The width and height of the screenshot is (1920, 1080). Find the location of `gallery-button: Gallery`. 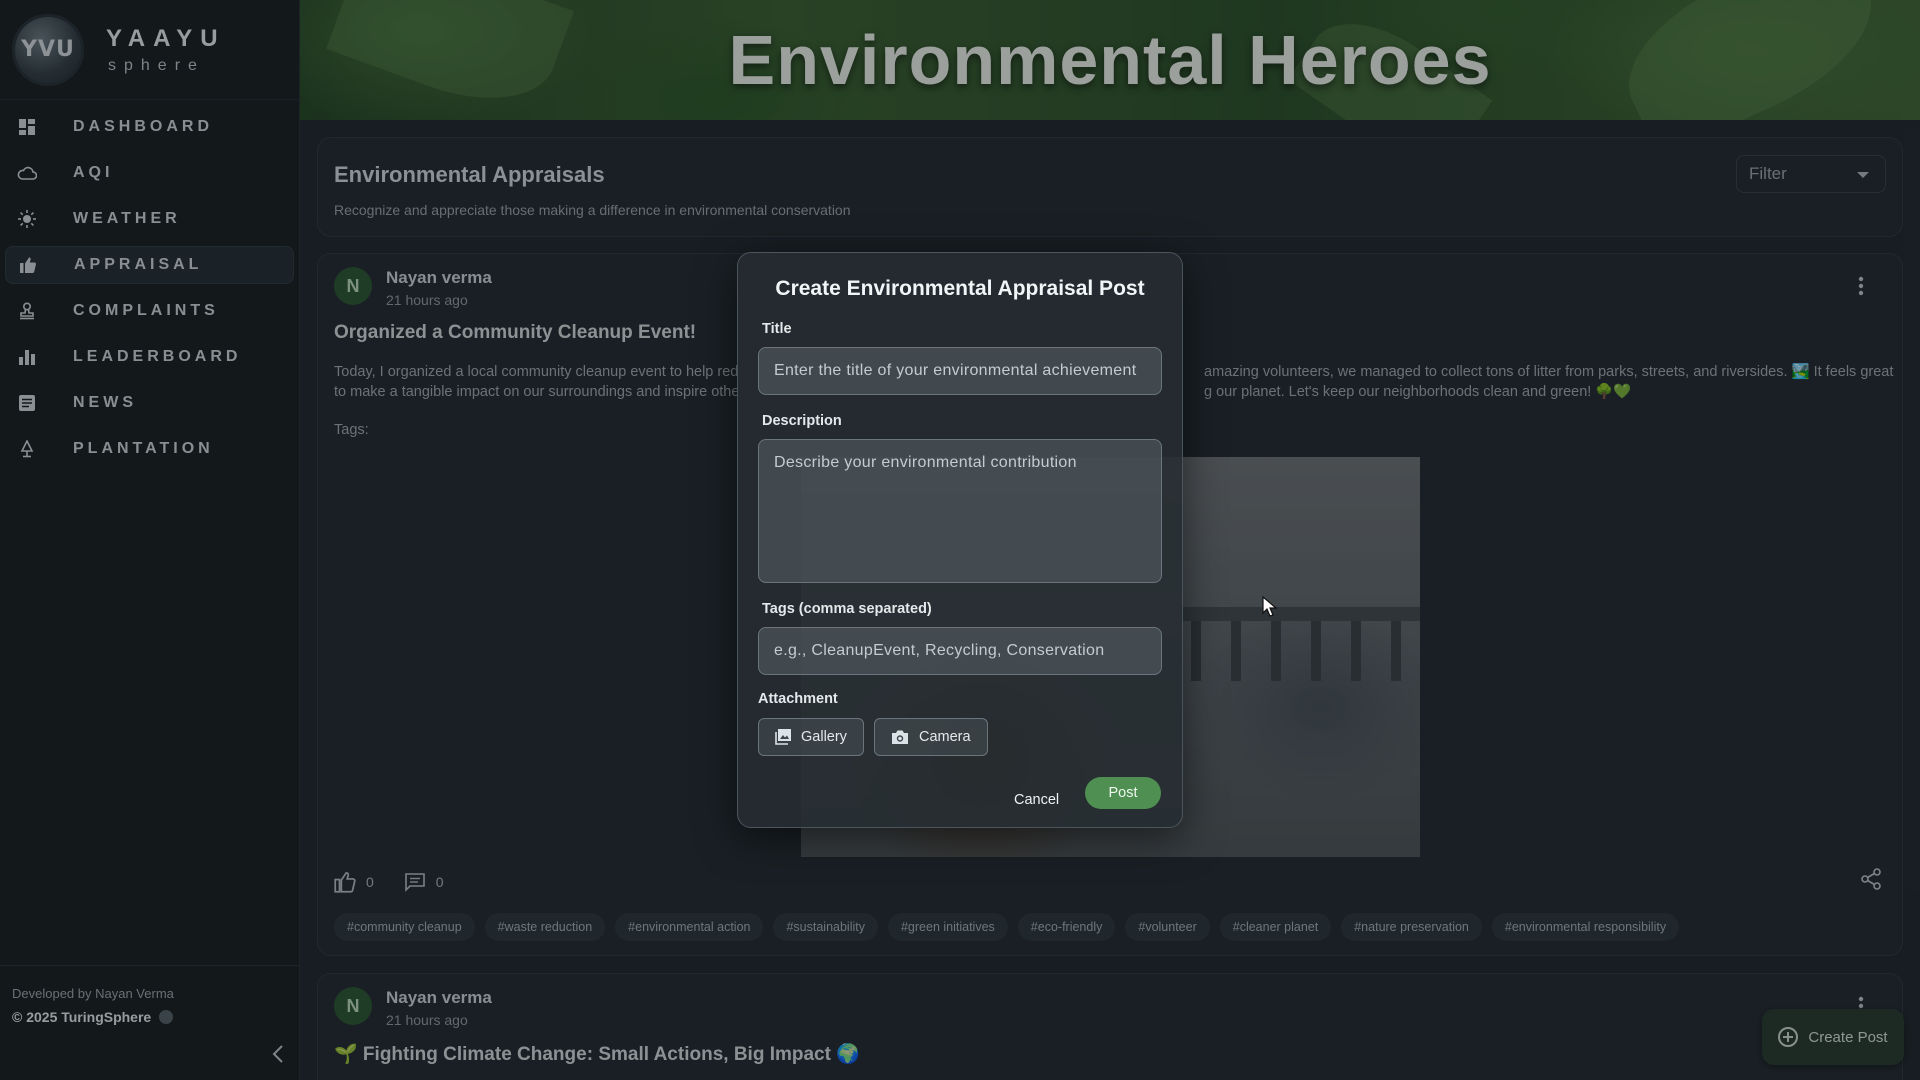

gallery-button: Gallery is located at coordinates (811, 737).